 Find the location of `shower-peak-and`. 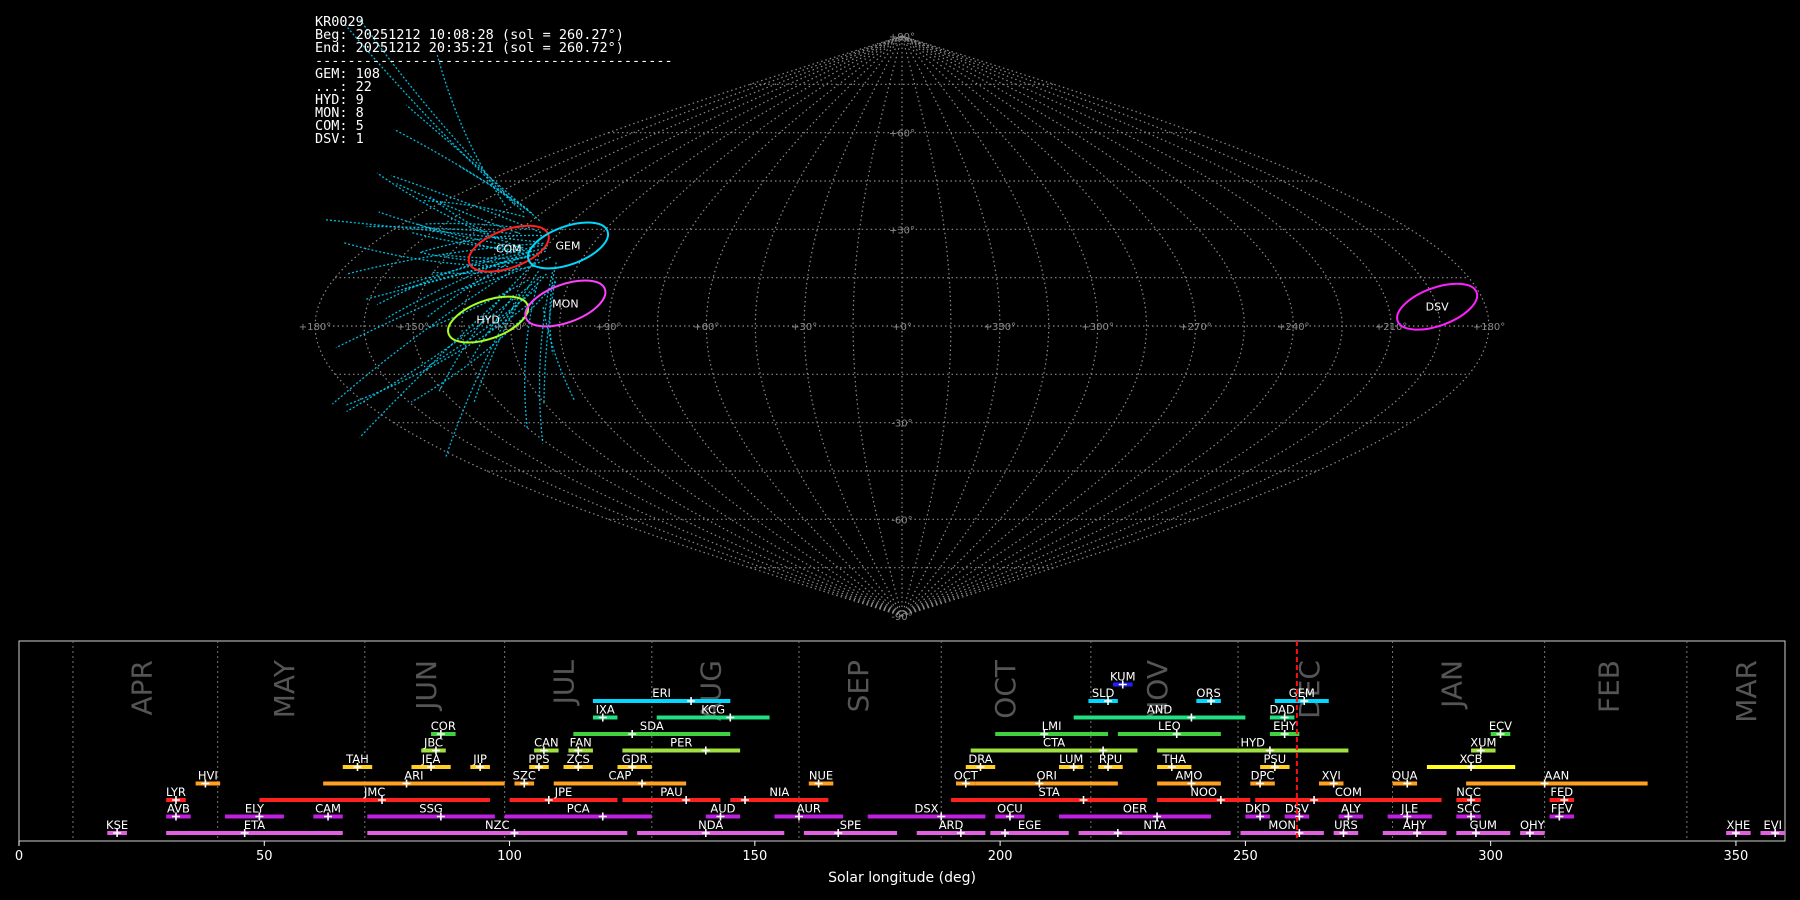

shower-peak-and is located at coordinates (1191, 717).